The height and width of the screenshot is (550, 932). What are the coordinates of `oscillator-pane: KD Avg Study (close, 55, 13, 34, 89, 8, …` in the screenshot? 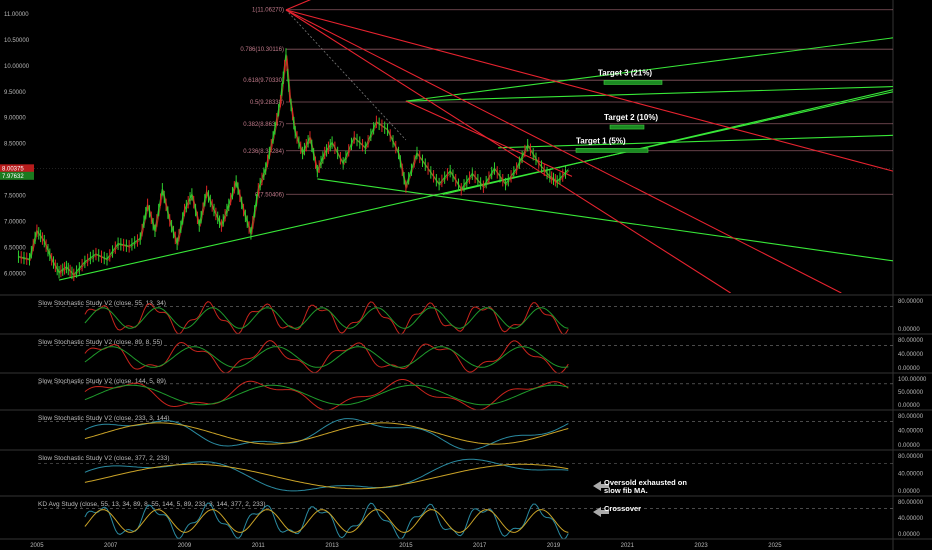 It's located at (466, 517).